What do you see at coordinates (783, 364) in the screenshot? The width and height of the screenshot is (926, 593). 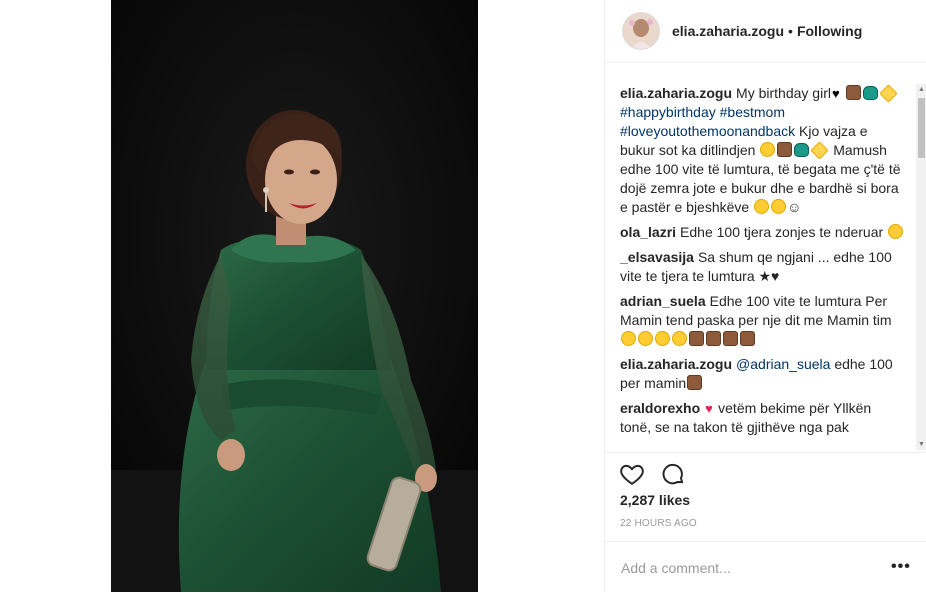 I see `comment-link: @adrian_suela` at bounding box center [783, 364].